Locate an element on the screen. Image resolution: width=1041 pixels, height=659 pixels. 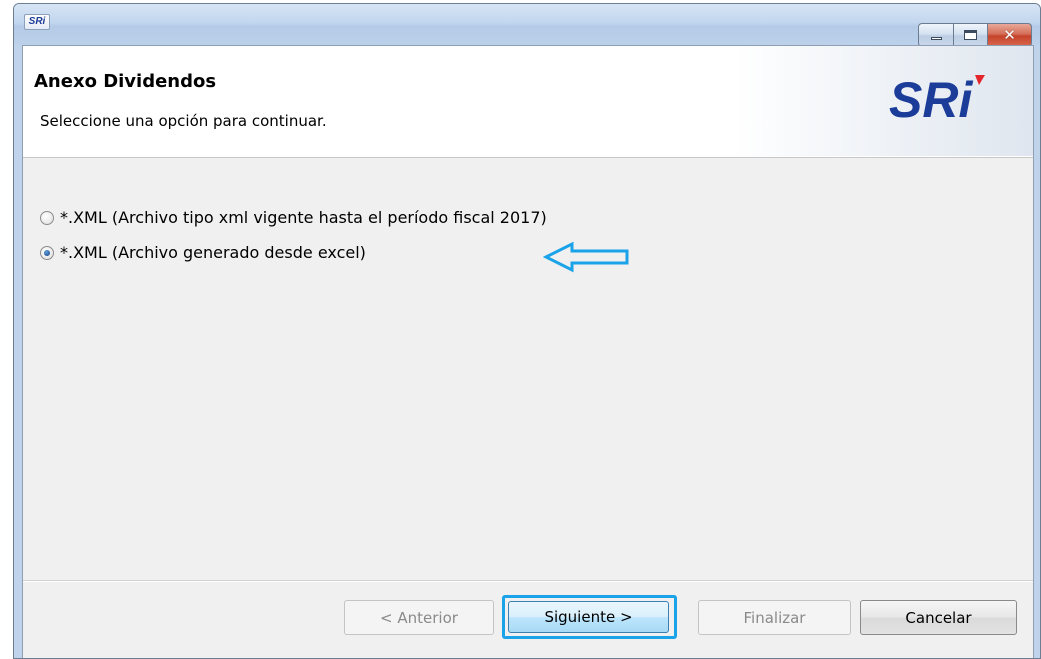
maximize-icon is located at coordinates (970, 35).